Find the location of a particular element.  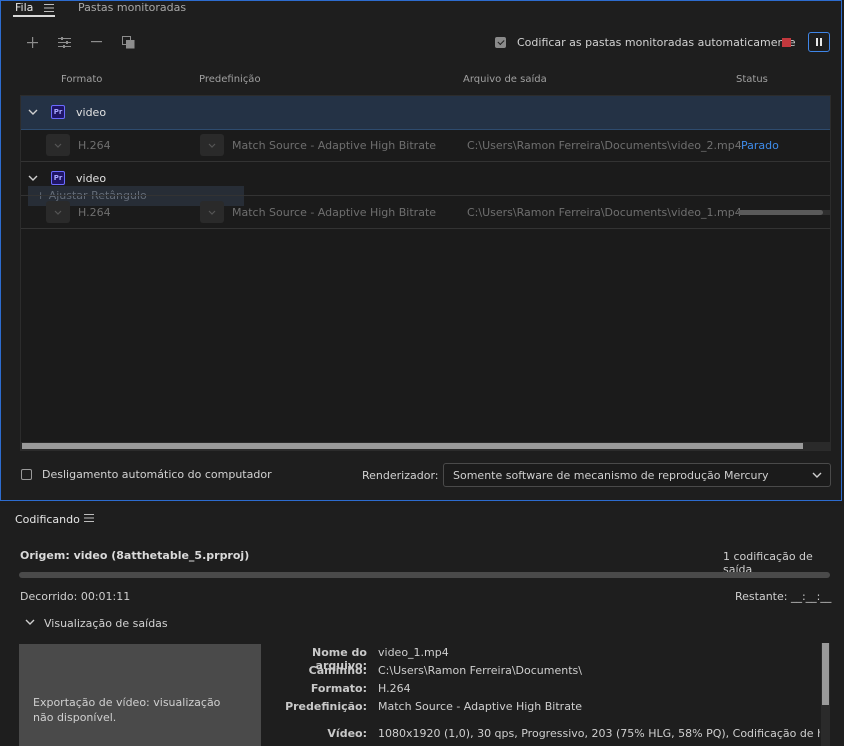

shutdown-label: Desligamento automático do computador is located at coordinates (157, 474).